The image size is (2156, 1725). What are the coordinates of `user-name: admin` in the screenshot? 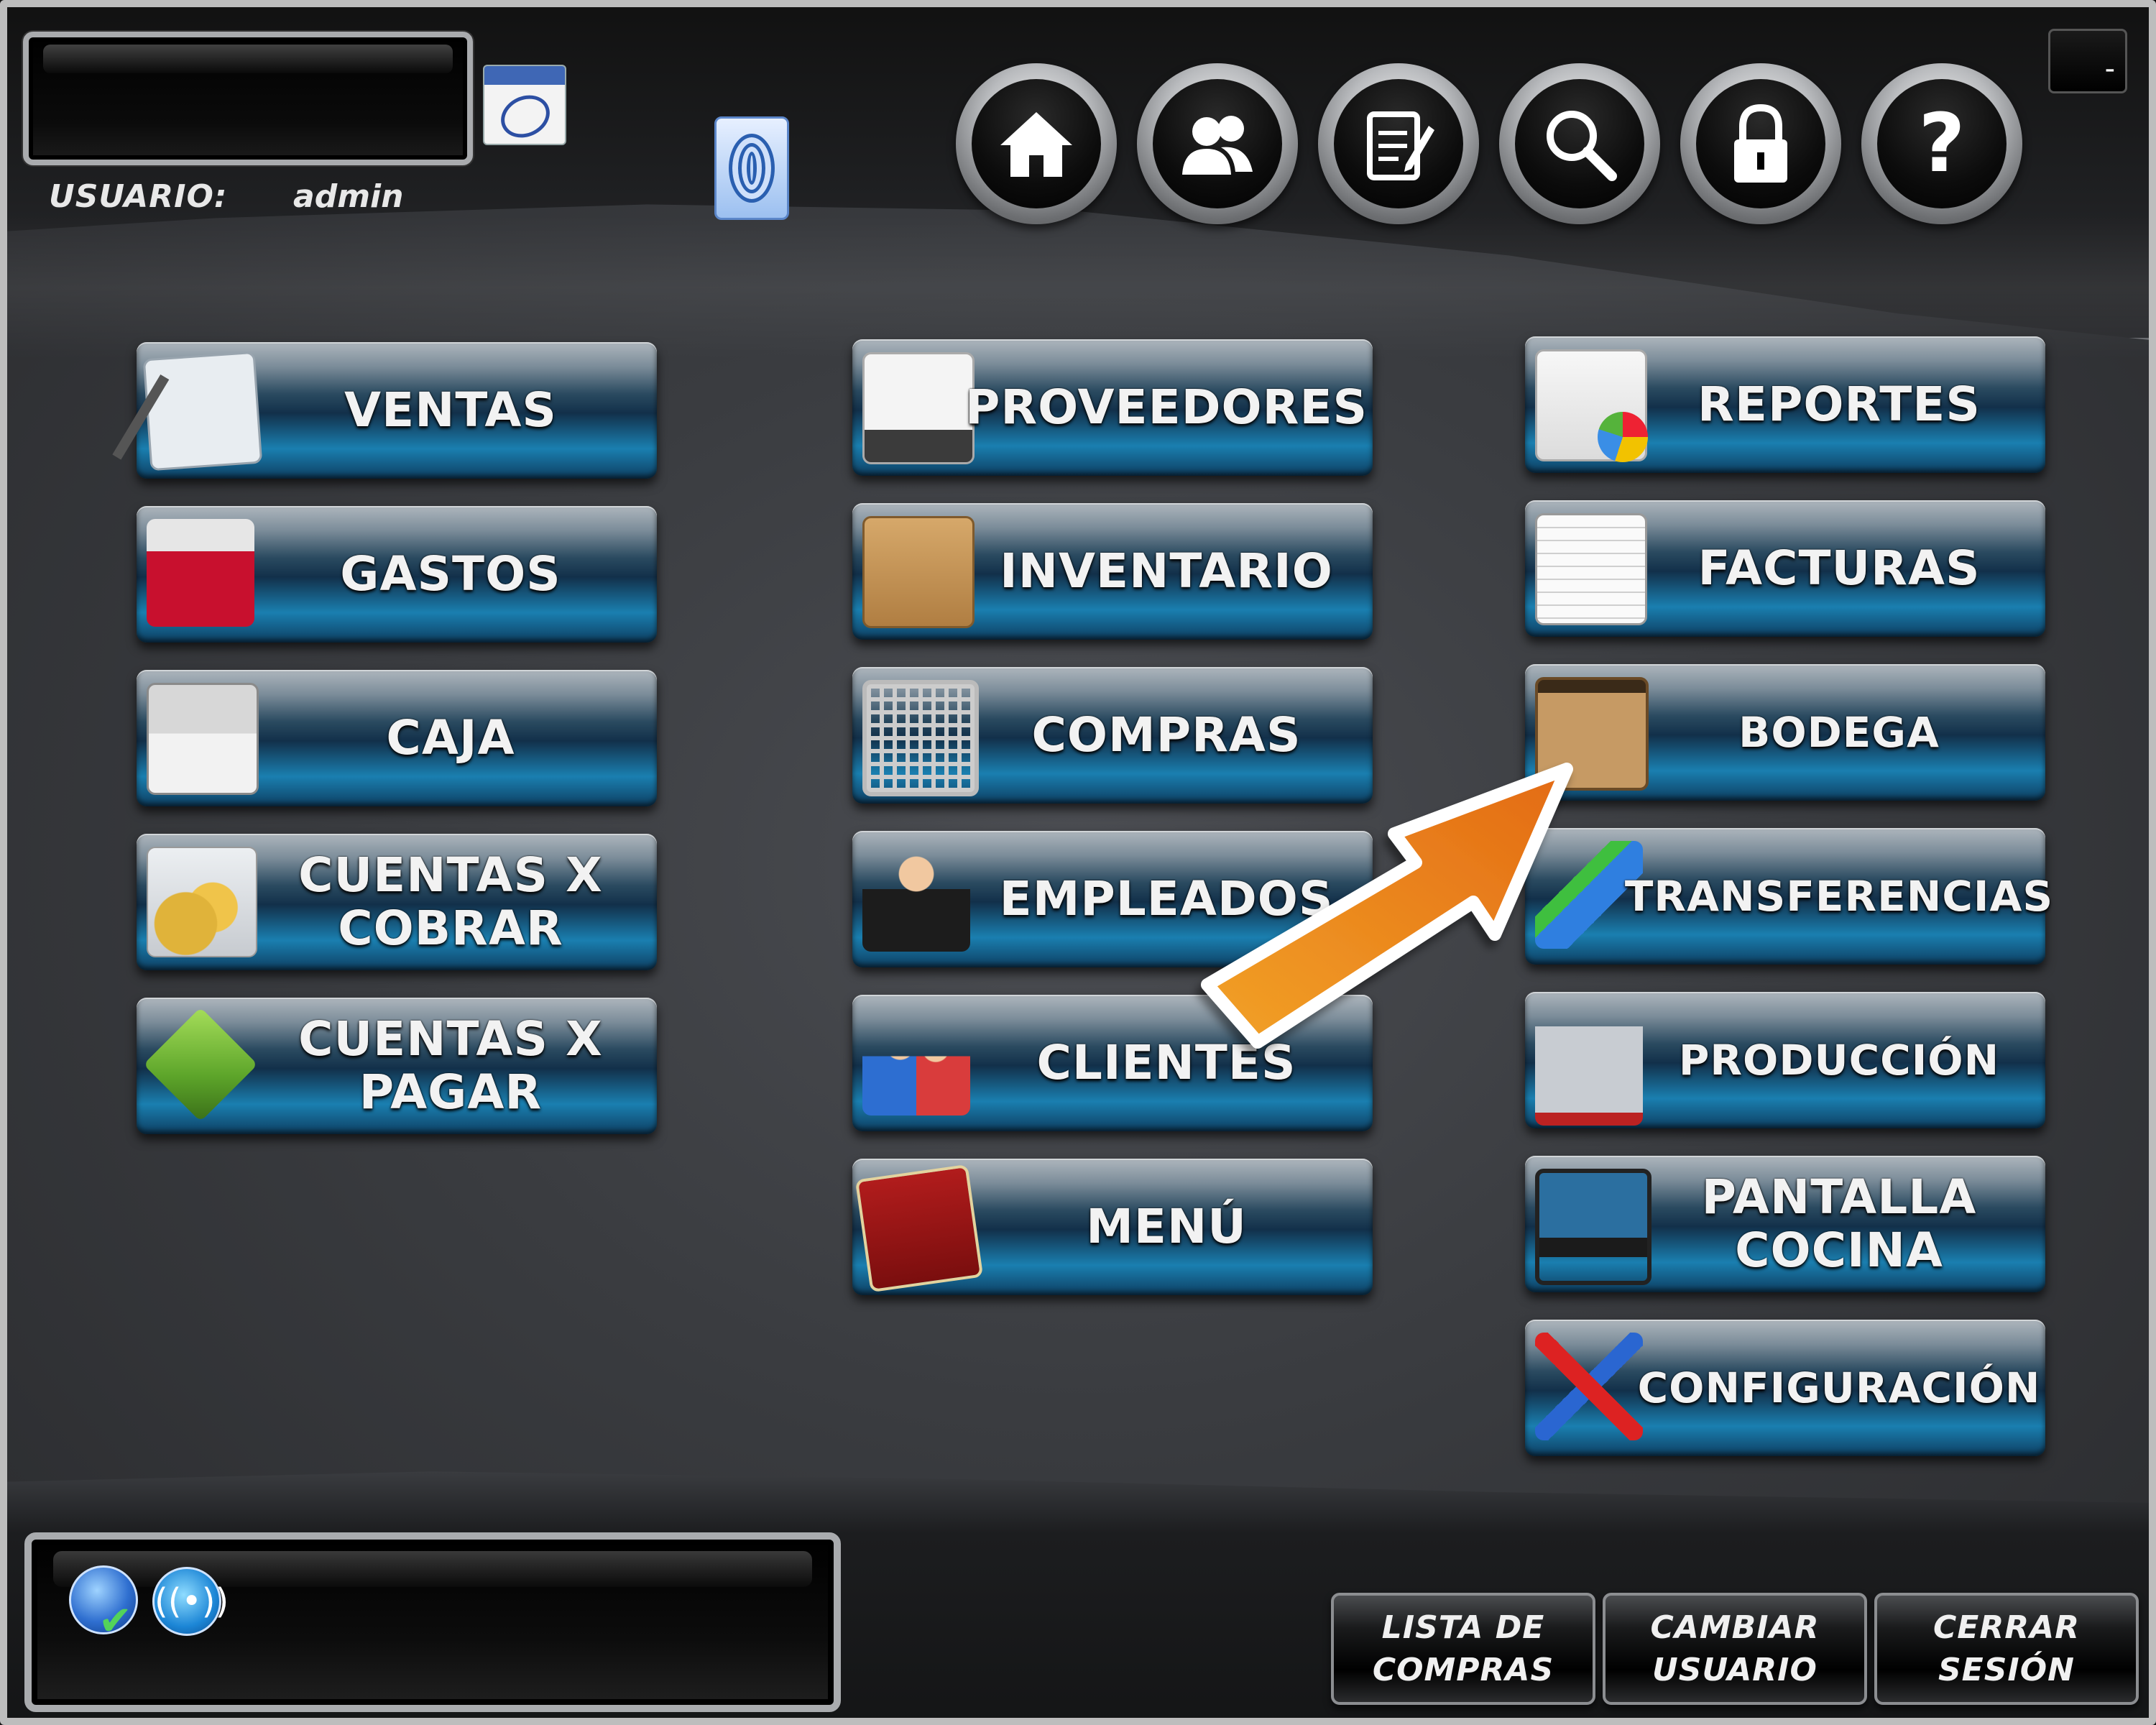 It's located at (348, 196).